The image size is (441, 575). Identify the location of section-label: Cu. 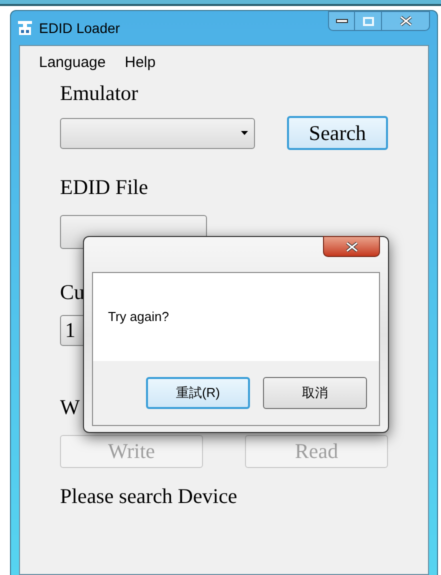
(72, 292).